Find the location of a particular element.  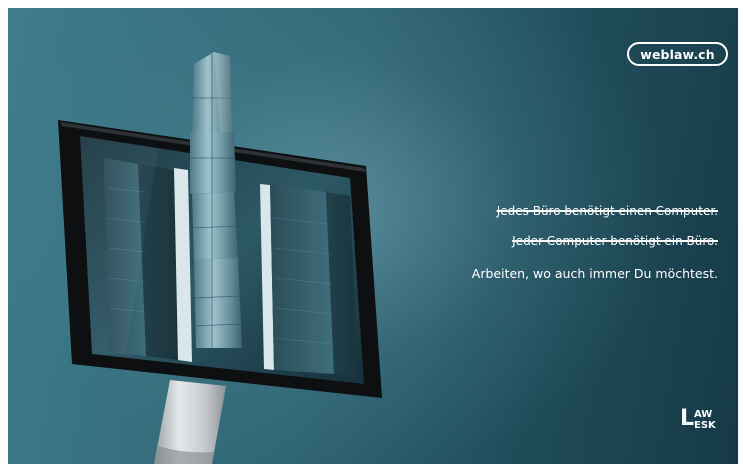

brand-url-text: weblaw.ch is located at coordinates (677, 54).